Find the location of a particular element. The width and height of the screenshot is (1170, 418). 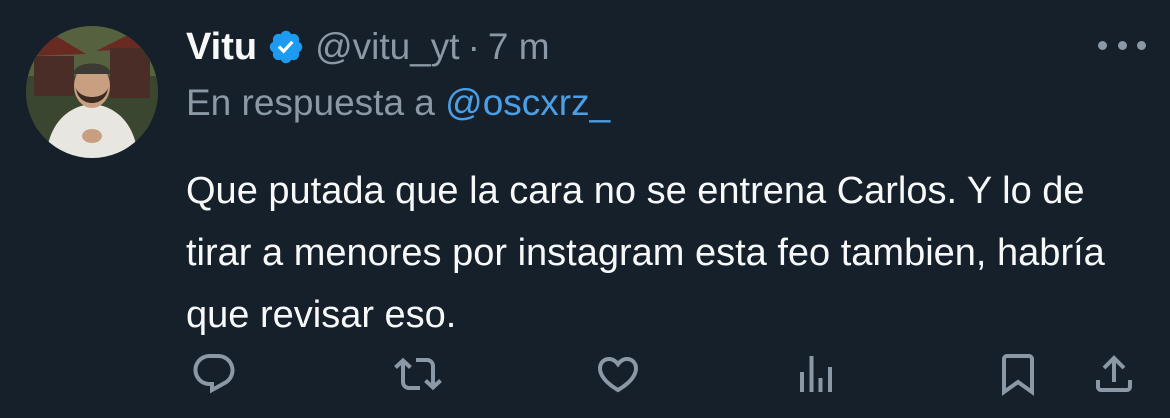

reply-mention-link: @oscxrz_ is located at coordinates (527, 102).